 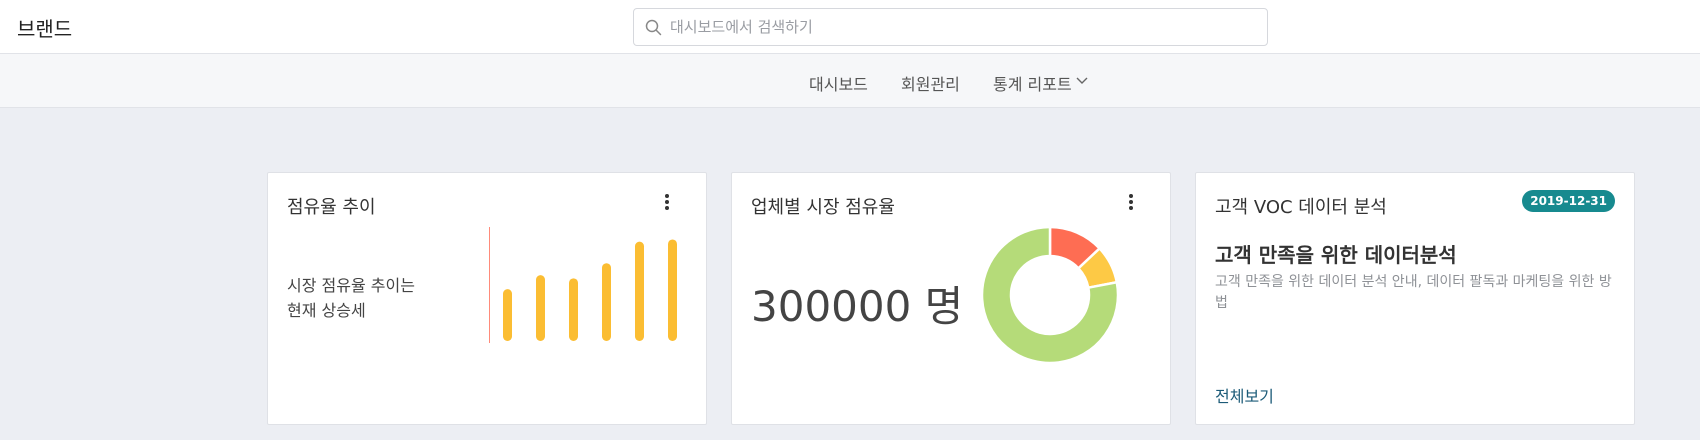 I want to click on voc-heading: 고객 만족을 위한 데이터분석, so click(x=1336, y=255).